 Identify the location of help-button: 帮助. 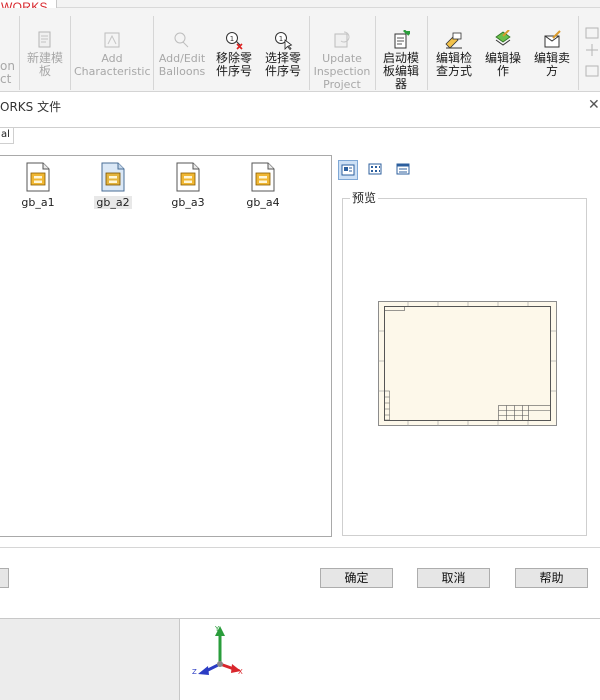
(551, 578).